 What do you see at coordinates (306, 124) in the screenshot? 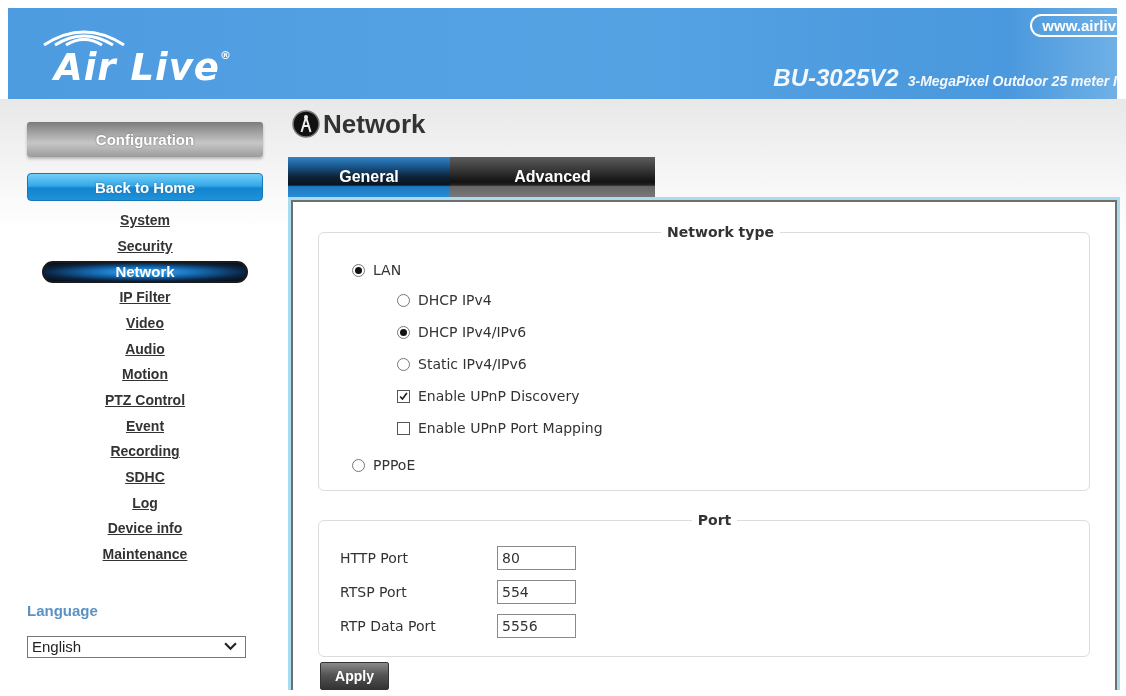
I see `tower-icon` at bounding box center [306, 124].